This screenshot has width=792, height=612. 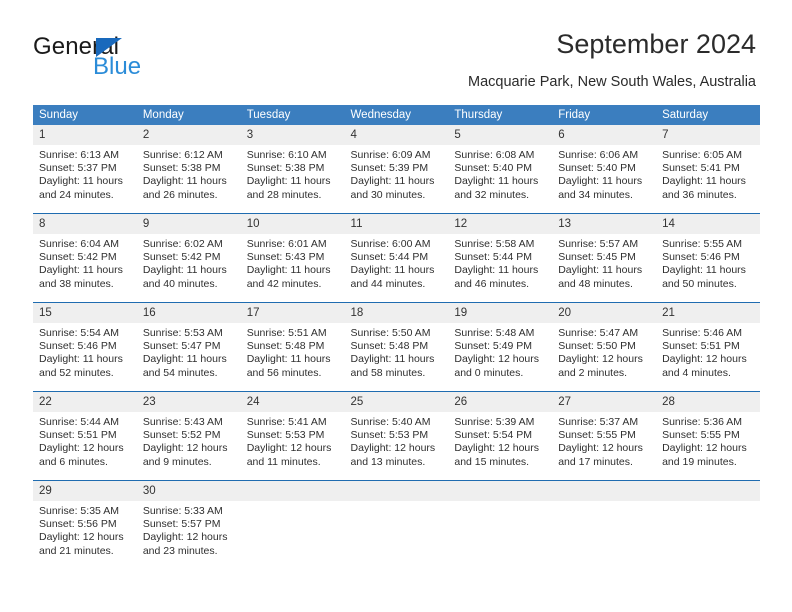 I want to click on daylight-text: Daylight: 11 hours and 28 minutes., so click(x=288, y=188).